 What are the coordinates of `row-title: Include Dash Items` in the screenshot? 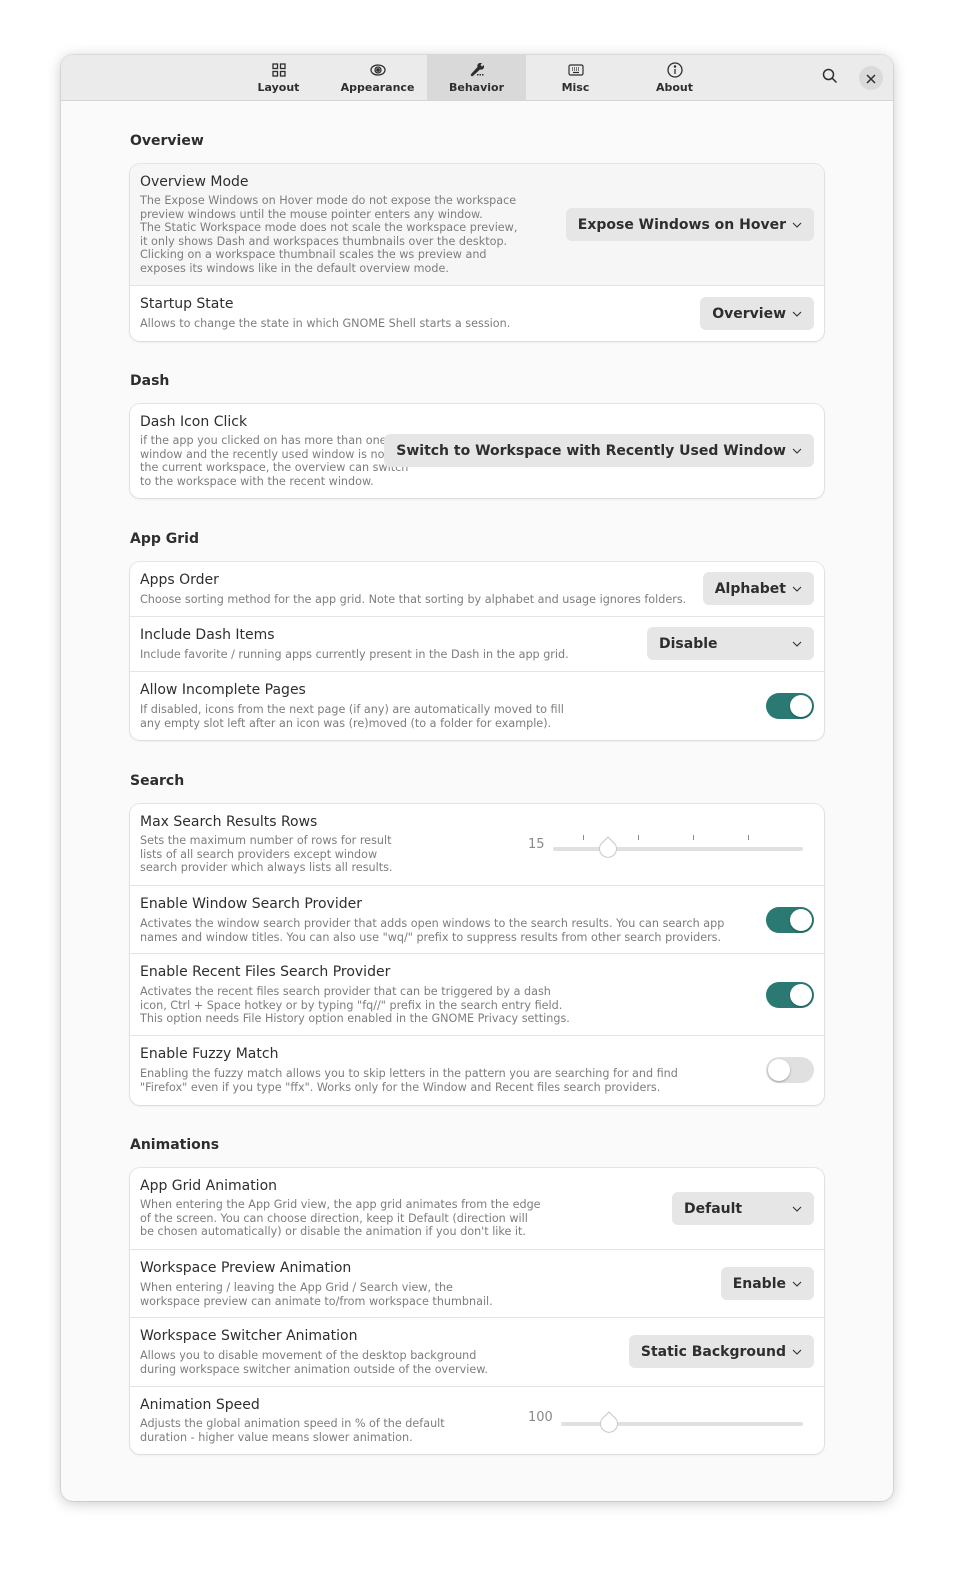 It's located at (207, 635).